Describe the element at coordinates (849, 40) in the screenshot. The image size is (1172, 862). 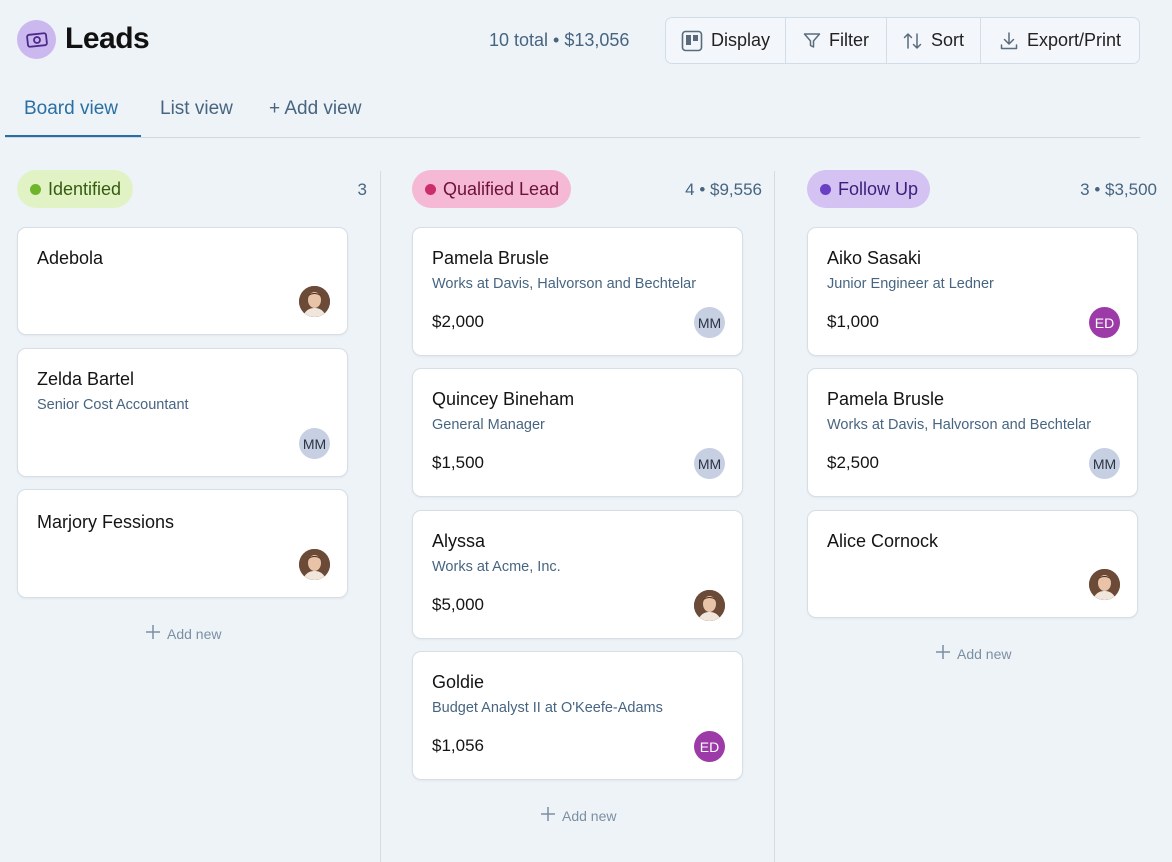
I see `filter-label: Filter` at that location.